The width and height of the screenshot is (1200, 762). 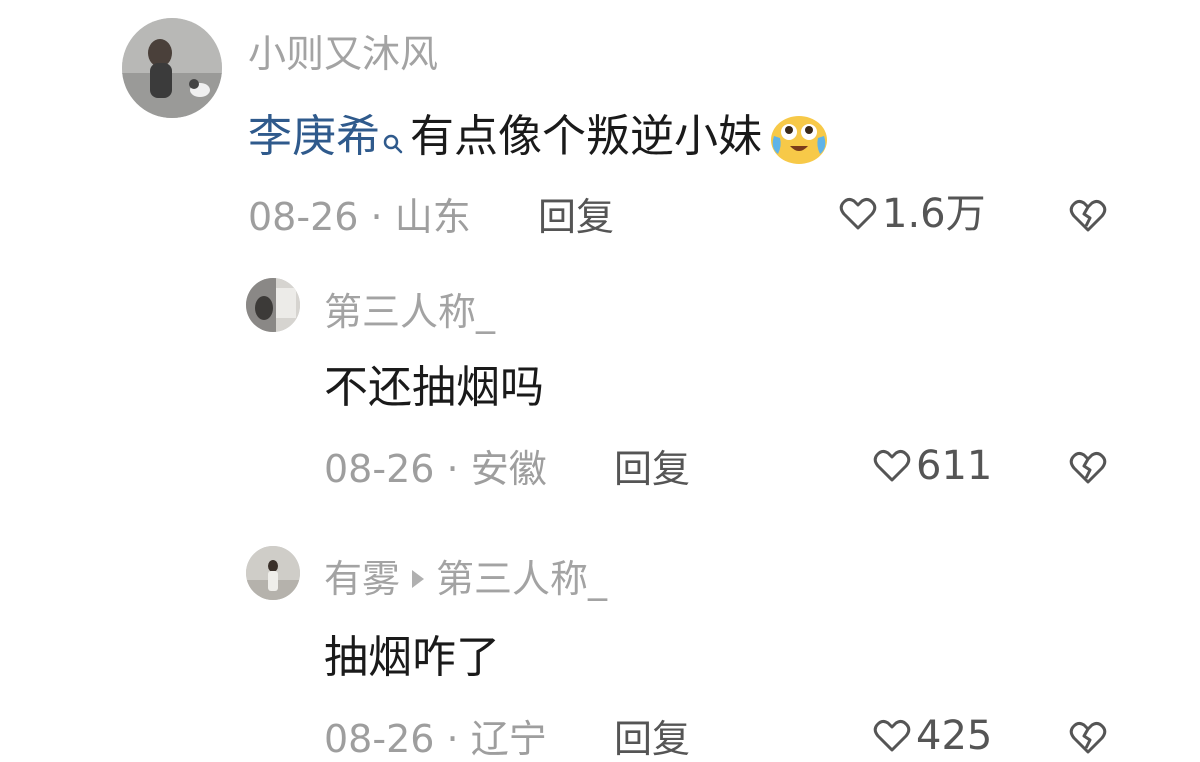 I want to click on comment-text: 抽烟咋了, so click(x=412, y=658).